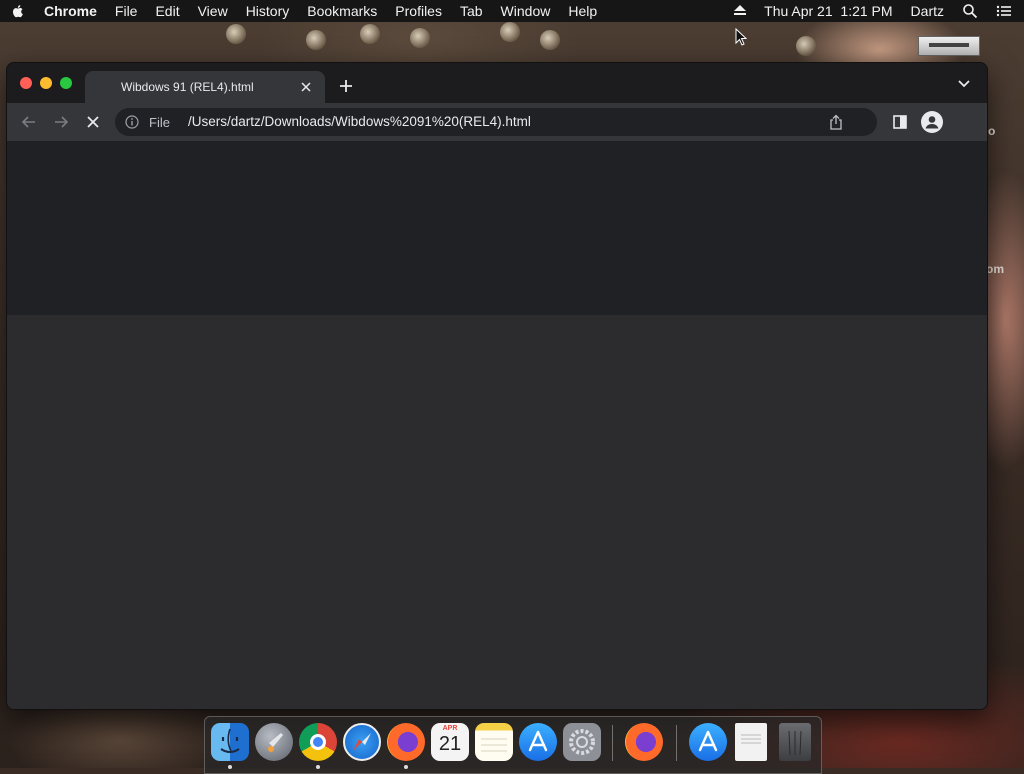 This screenshot has height=774, width=1024. Describe the element at coordinates (582, 11) in the screenshot. I see `menu-help: Help` at that location.